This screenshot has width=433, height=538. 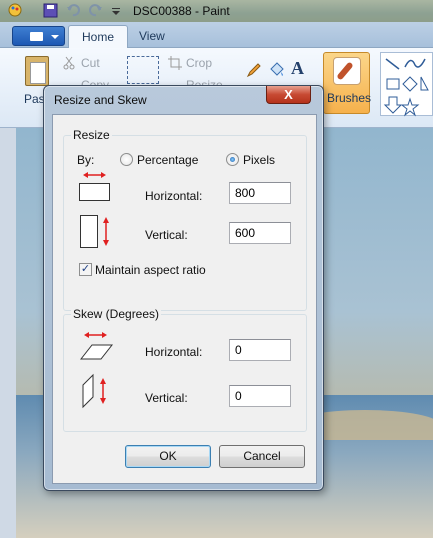 I want to click on by-label: By:, so click(x=86, y=160).